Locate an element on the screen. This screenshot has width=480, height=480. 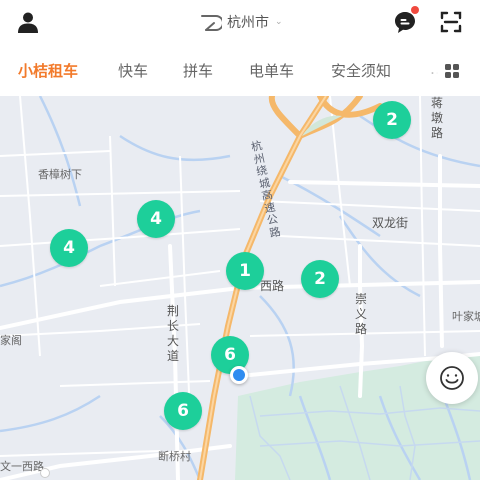
map-pin-handle is located at coordinates (45, 473).